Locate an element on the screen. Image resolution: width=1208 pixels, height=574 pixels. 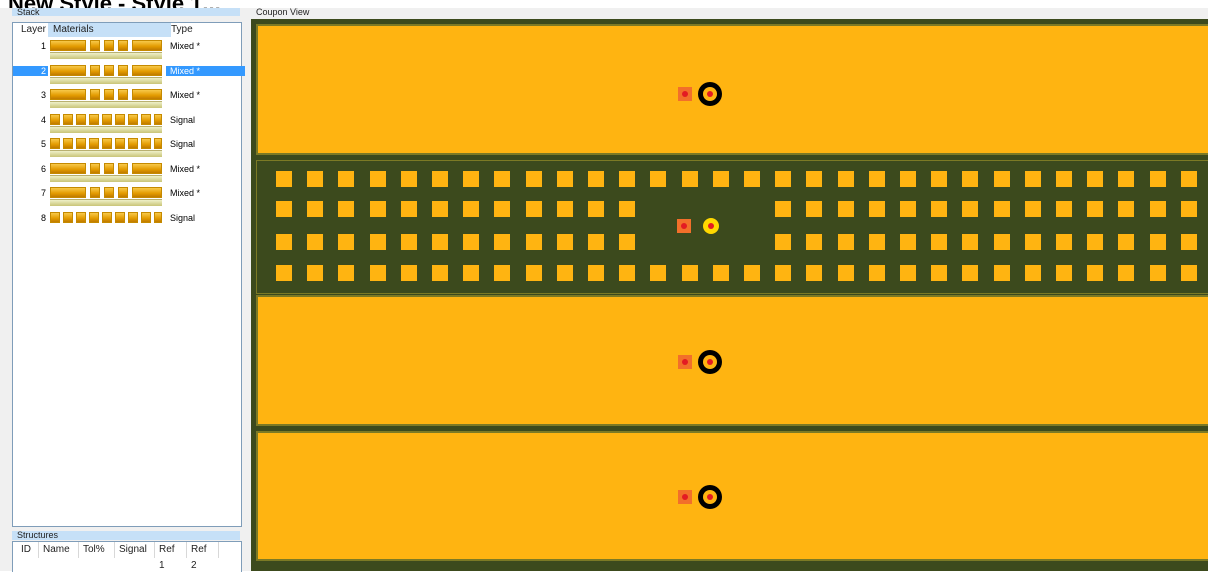
stack-row-layer-7: 7 Mixed * is located at coordinates (127, 196).